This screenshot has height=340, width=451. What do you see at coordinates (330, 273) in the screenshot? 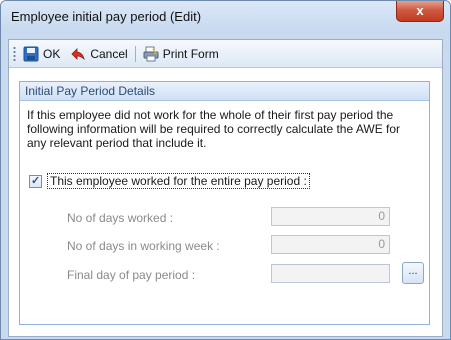
I see `final-day-input` at bounding box center [330, 273].